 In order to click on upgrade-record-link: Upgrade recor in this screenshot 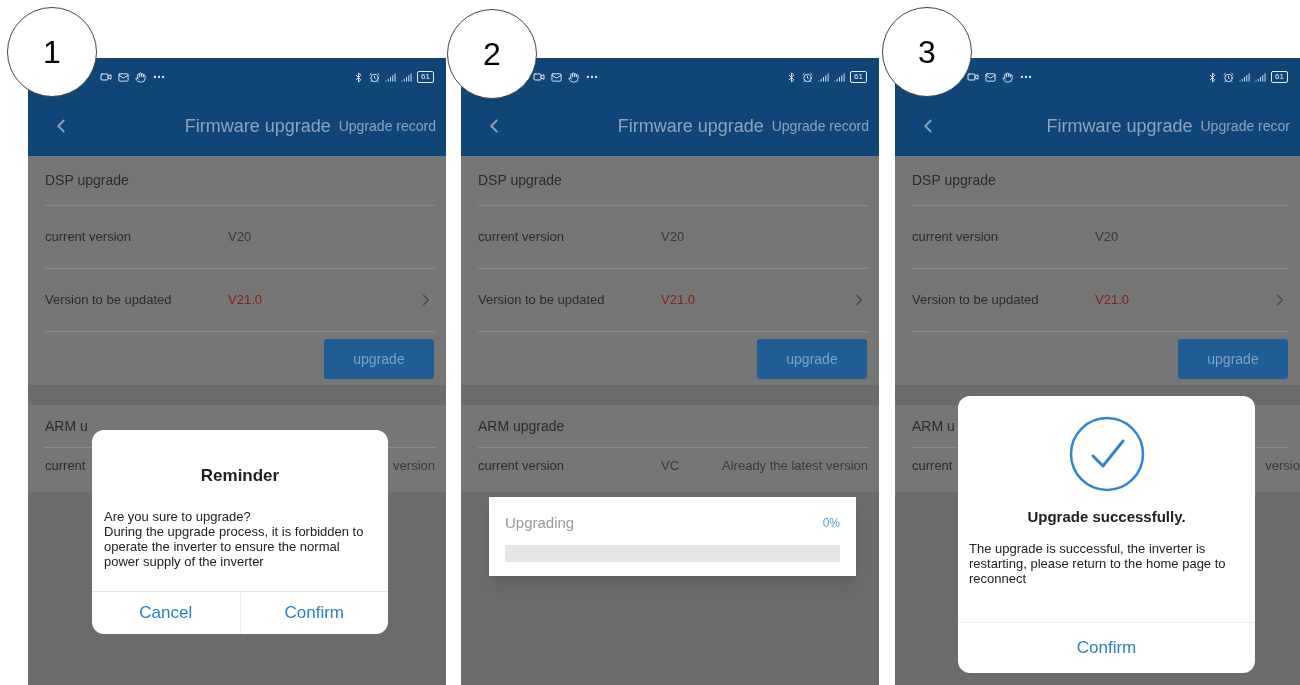, I will do `click(1245, 126)`.